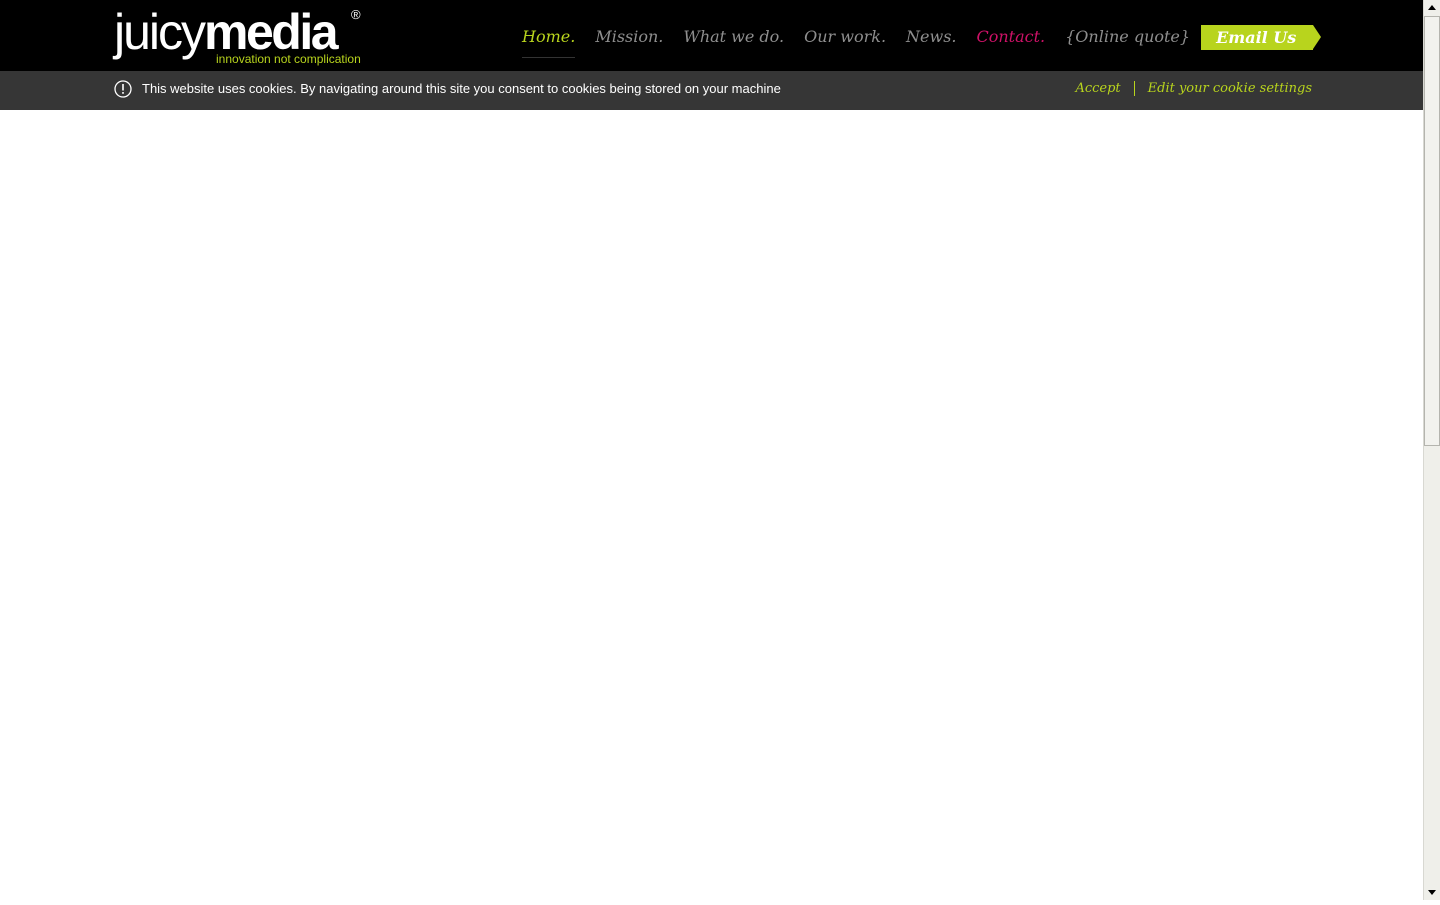  I want to click on cookie-actions: Accept Edit your cookie settings, so click(1193, 88).